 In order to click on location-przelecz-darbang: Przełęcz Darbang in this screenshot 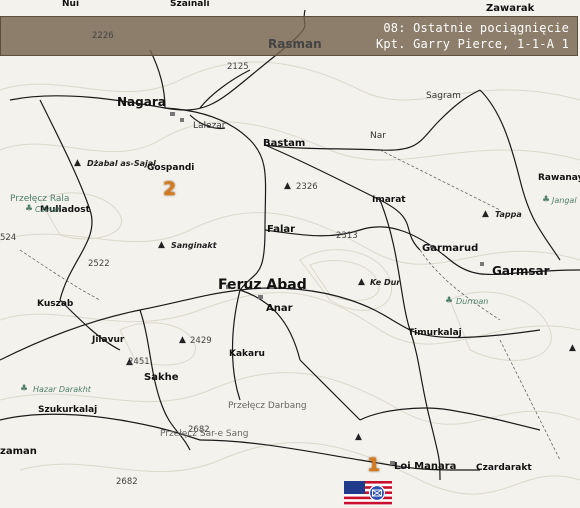, I will do `click(267, 406)`.